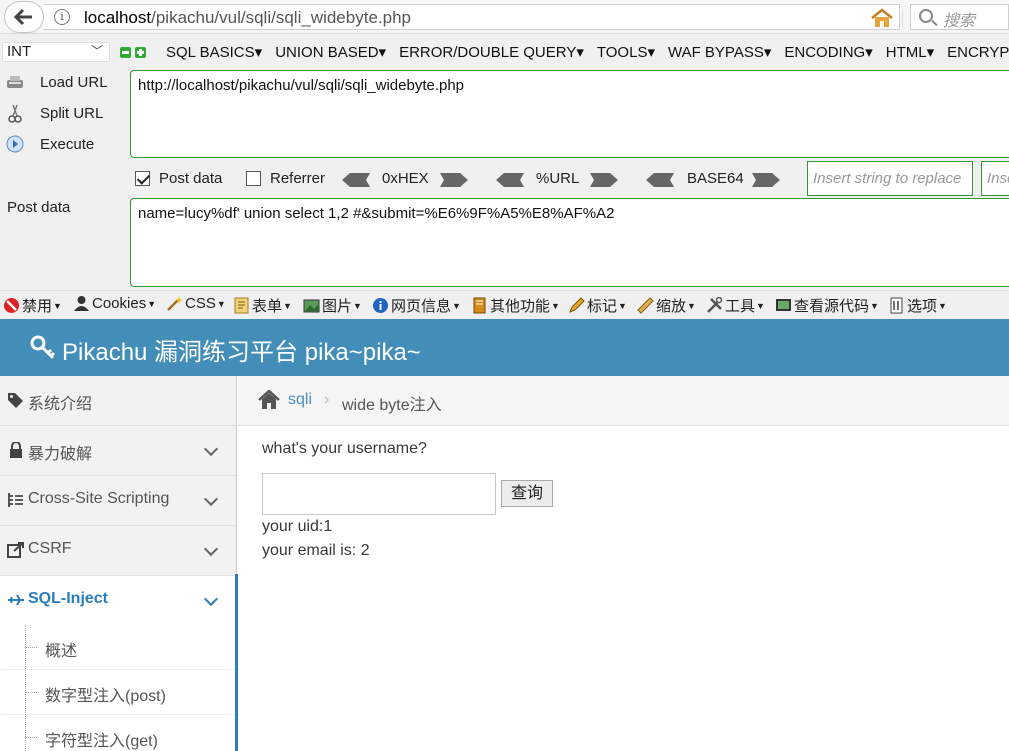  Describe the element at coordinates (253, 178) in the screenshot. I see `referrer-checkbox` at that location.